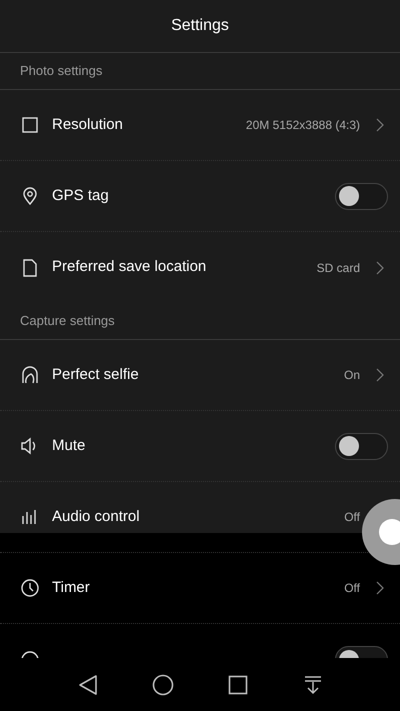 The width and height of the screenshot is (400, 711). What do you see at coordinates (30, 375) in the screenshot?
I see `face-outline-icon` at bounding box center [30, 375].